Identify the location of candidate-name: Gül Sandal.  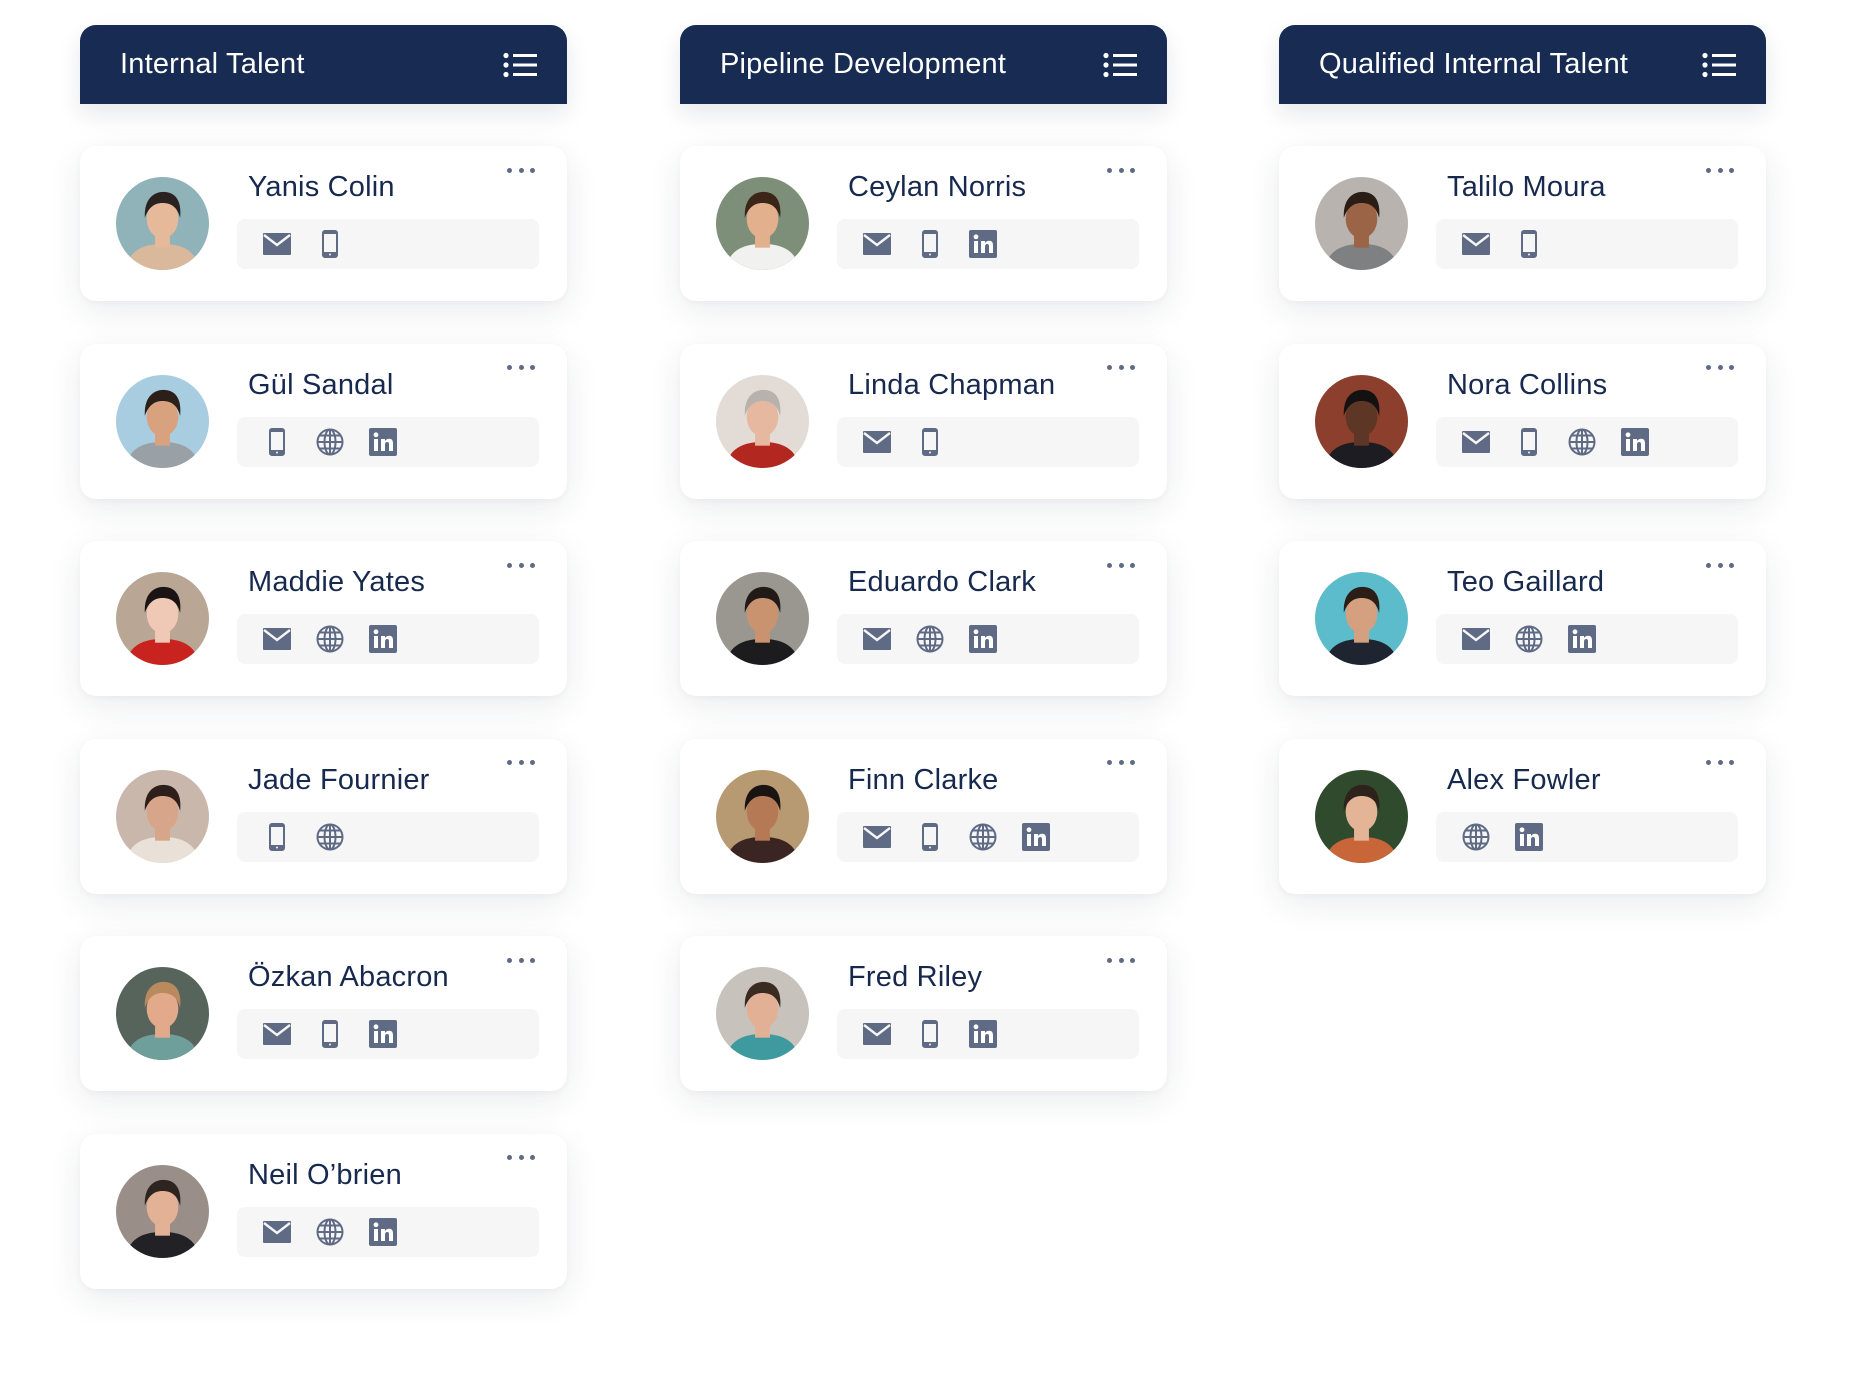
(321, 385).